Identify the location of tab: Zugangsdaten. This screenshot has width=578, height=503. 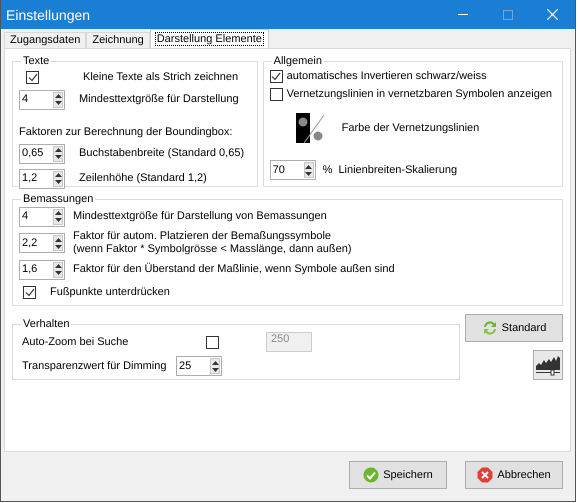
(45, 40).